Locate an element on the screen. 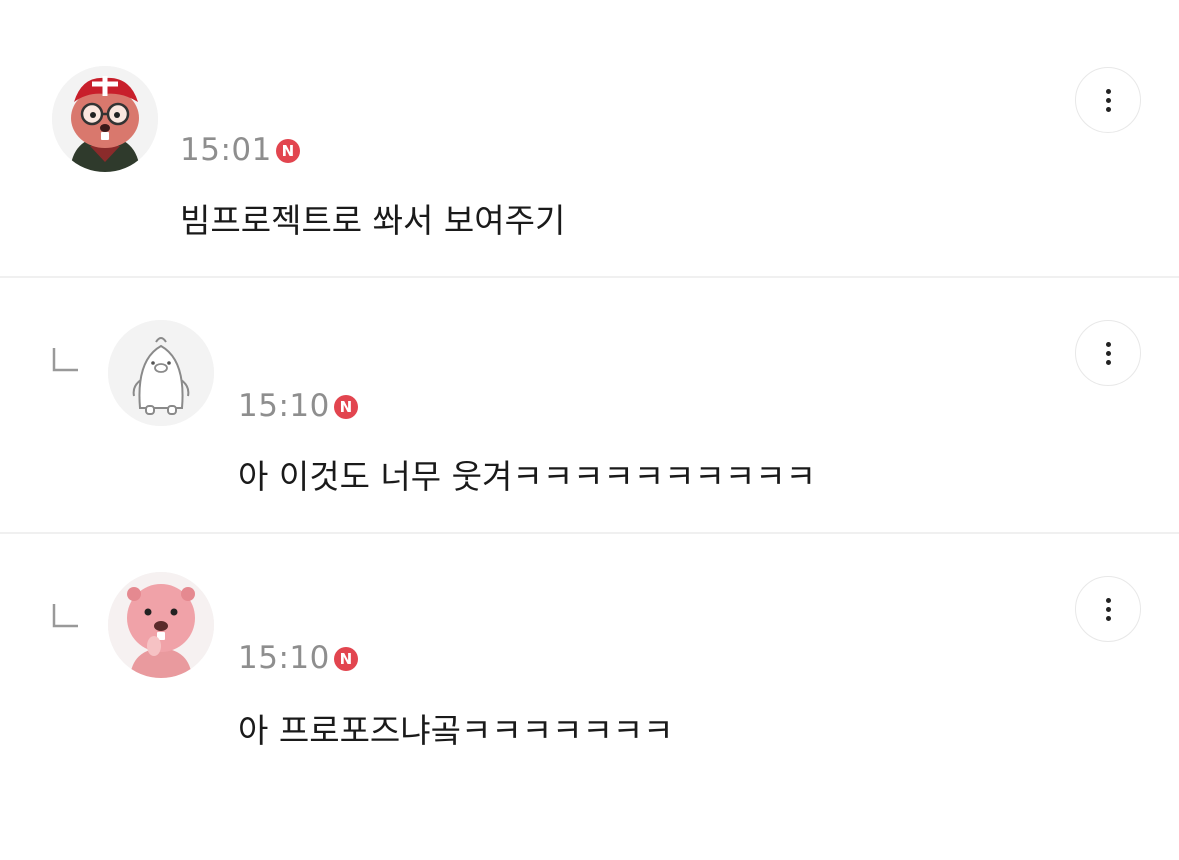 This screenshot has height=860, width=1179. comment-text: 아 프로포즈냐곸ㅋㅋㅋㅋㅋㅋㅋ is located at coordinates (456, 730).